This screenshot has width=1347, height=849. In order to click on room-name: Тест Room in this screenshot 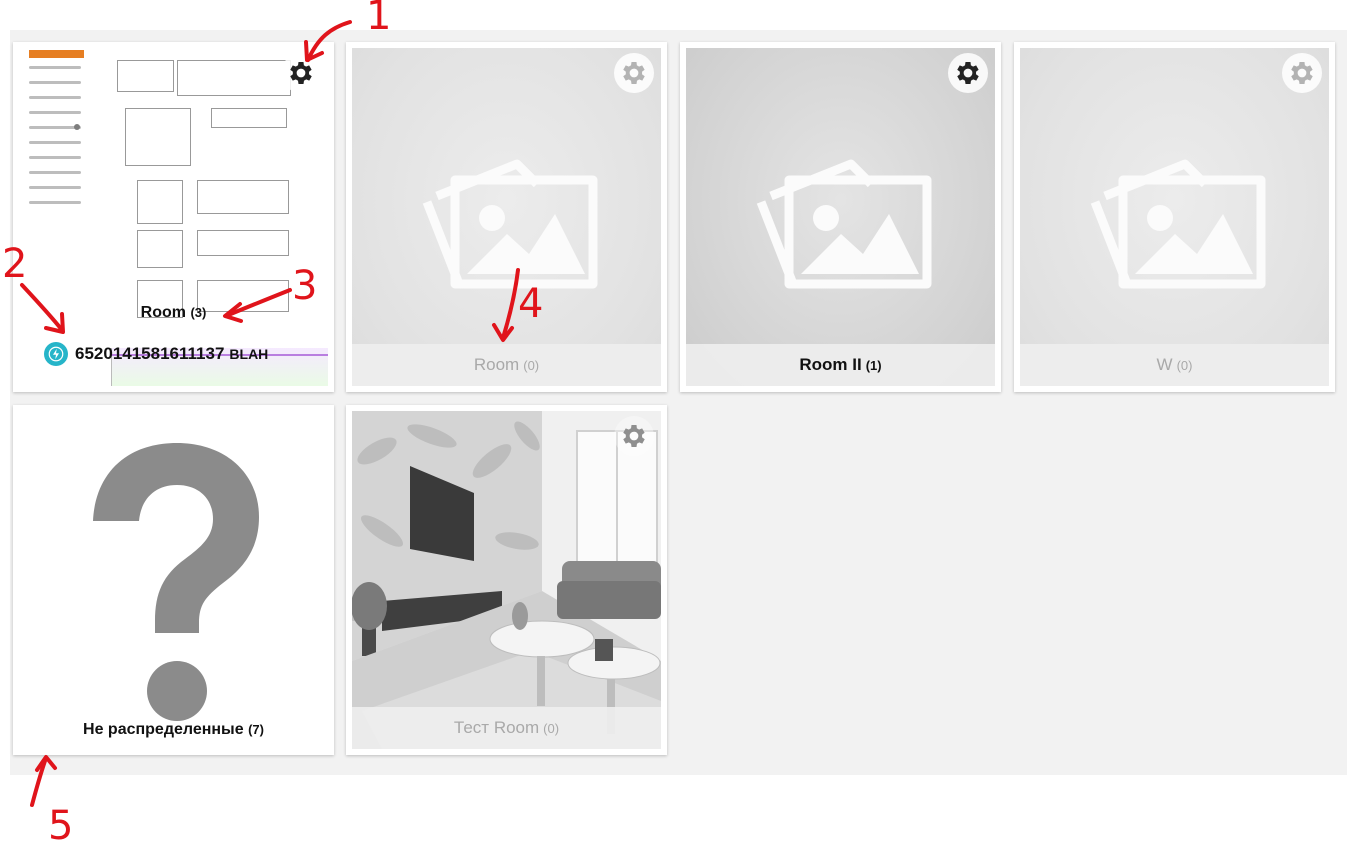, I will do `click(496, 727)`.